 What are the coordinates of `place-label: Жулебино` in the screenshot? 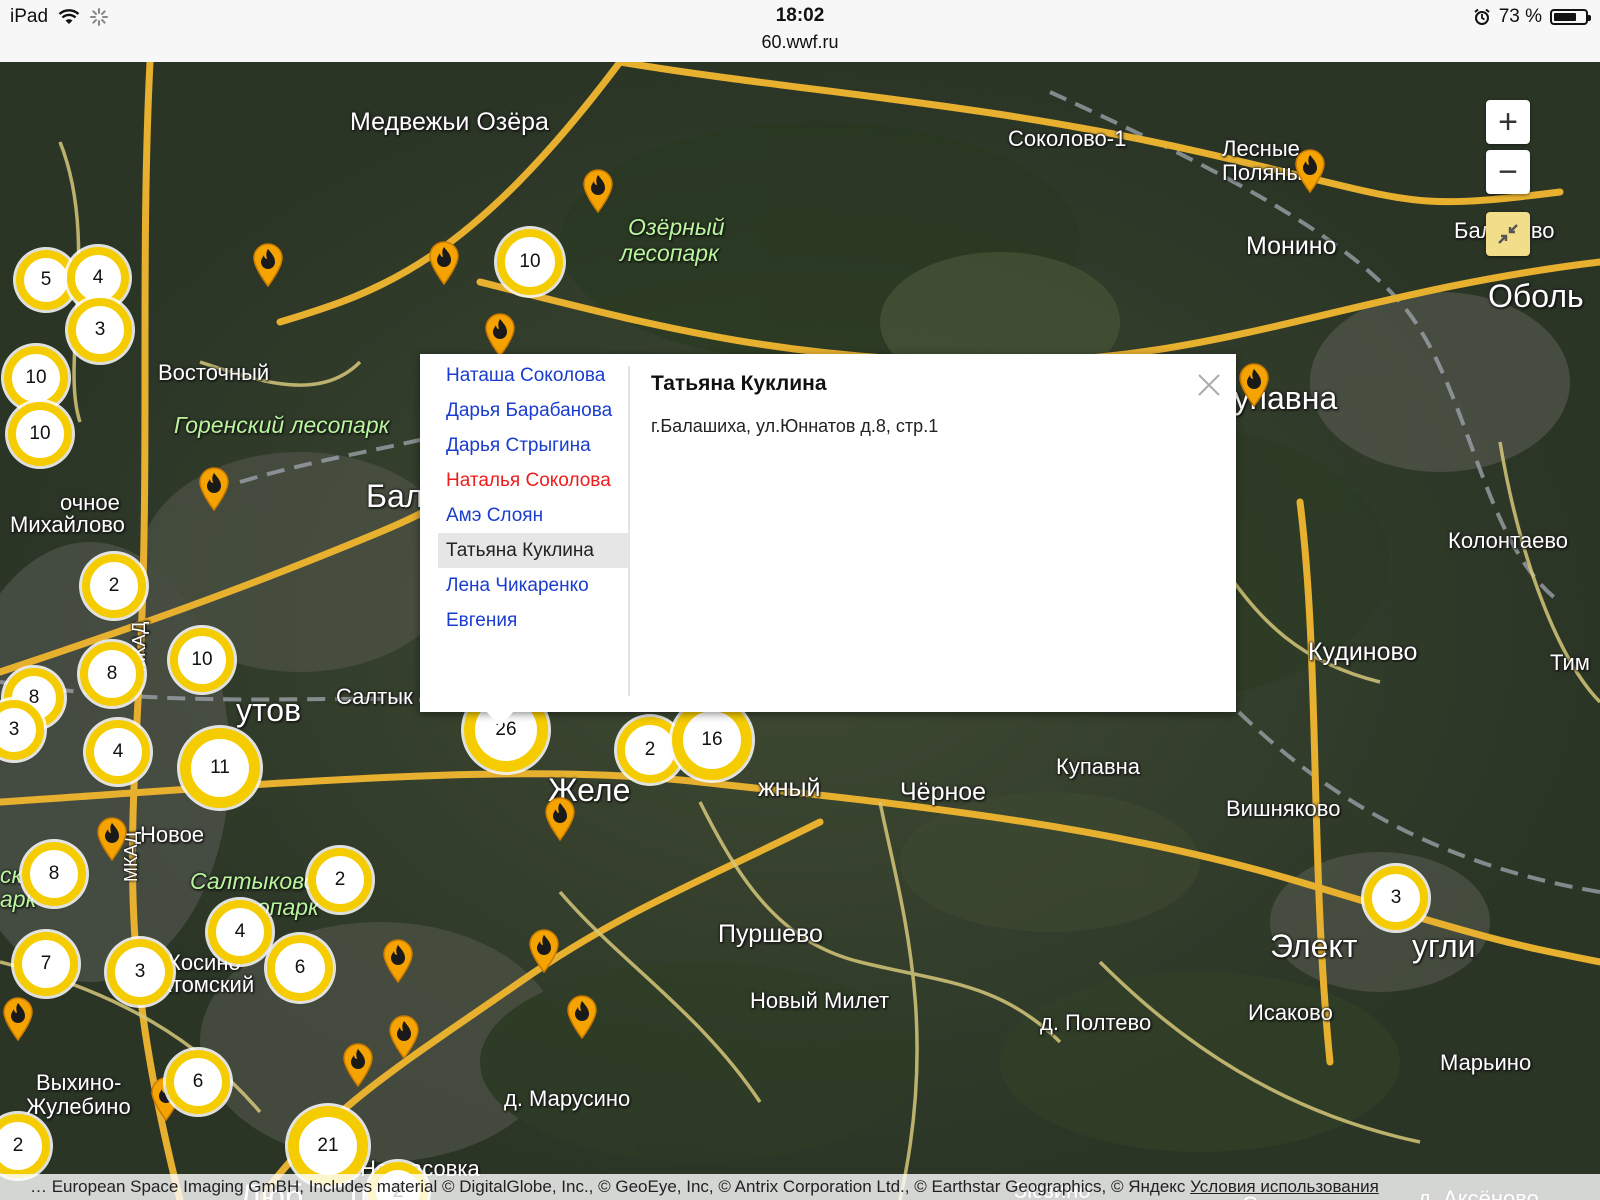 It's located at (78, 1106).